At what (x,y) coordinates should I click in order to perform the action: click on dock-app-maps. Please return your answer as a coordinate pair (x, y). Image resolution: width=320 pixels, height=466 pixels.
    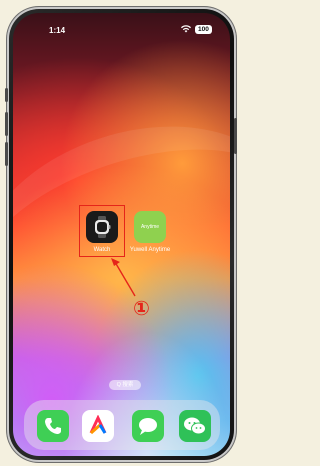
    Looking at the image, I should click on (98, 426).